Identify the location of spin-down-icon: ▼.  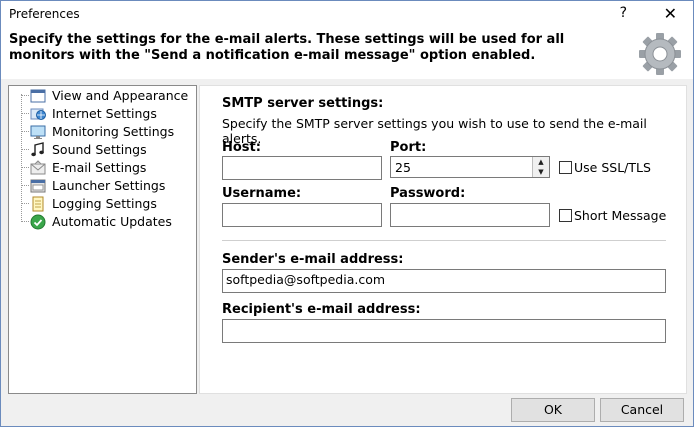
(540, 172).